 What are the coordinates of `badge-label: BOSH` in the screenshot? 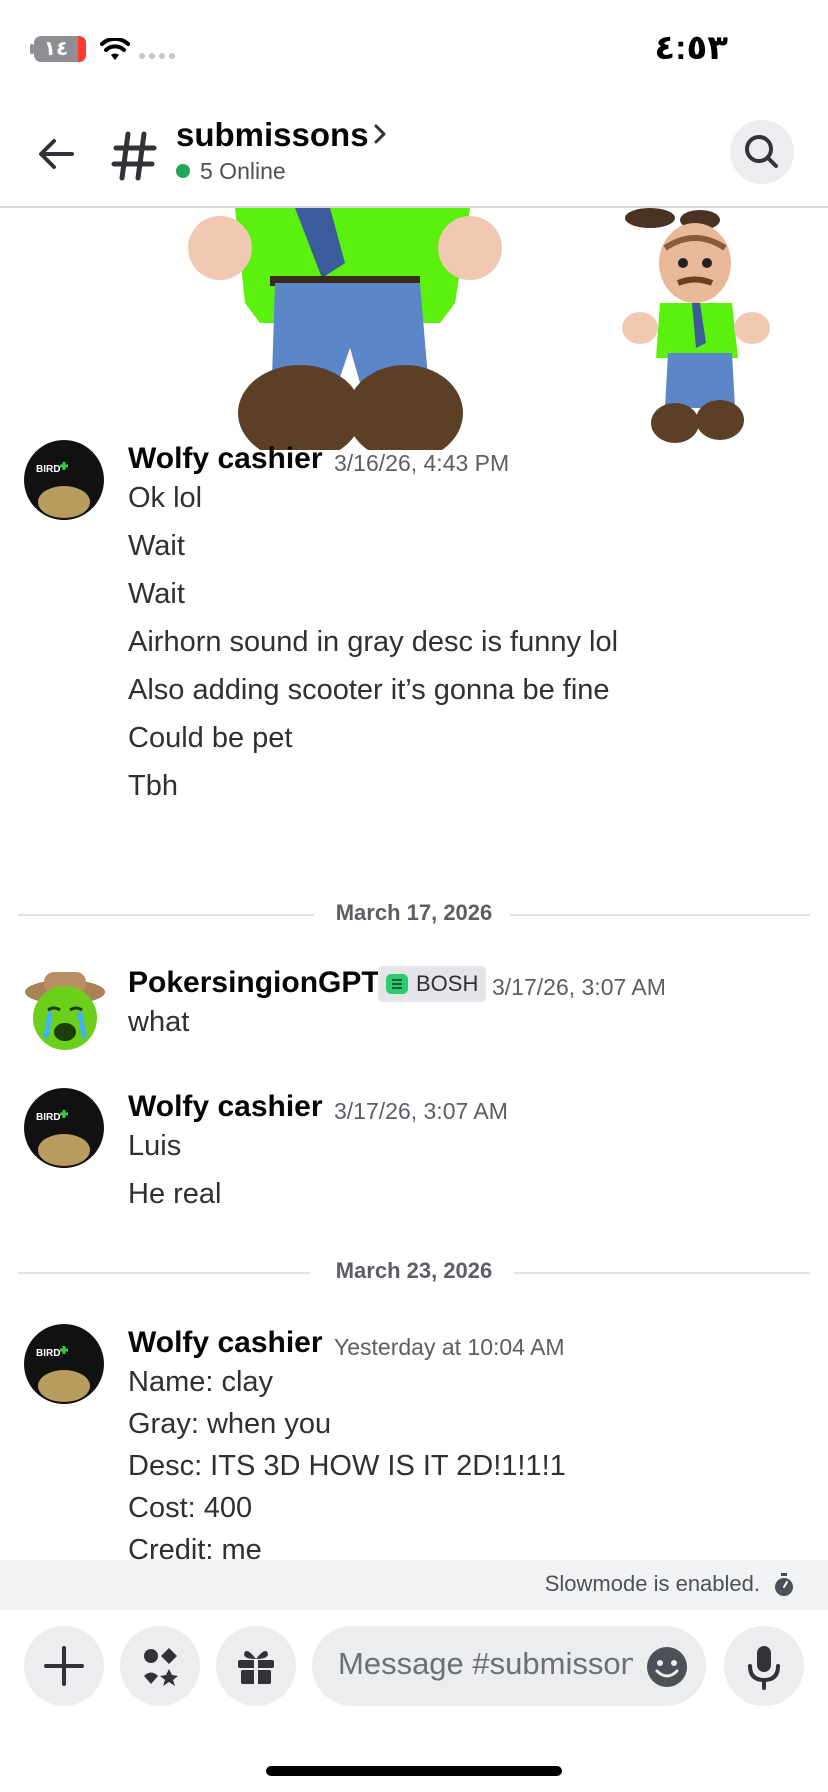 It's located at (447, 983).